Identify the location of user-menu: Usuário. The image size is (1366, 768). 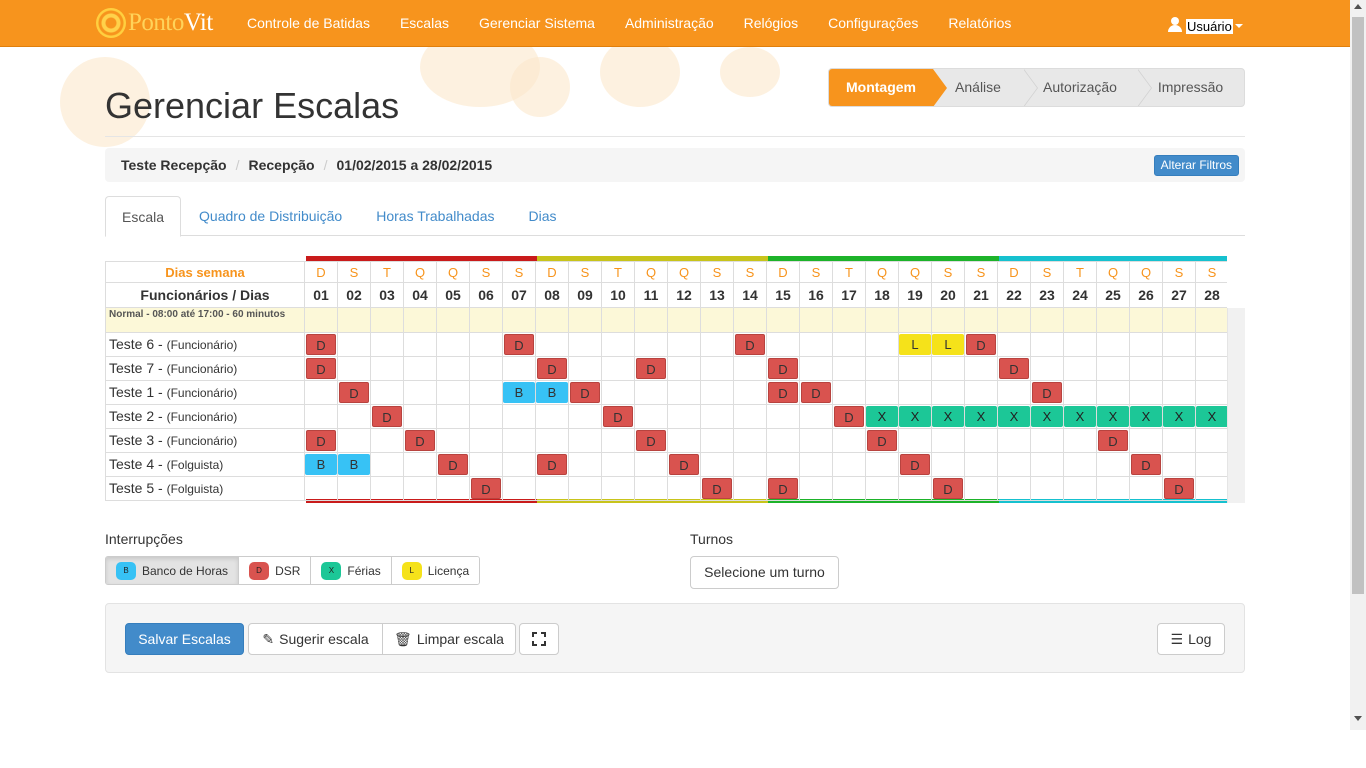
(1205, 24).